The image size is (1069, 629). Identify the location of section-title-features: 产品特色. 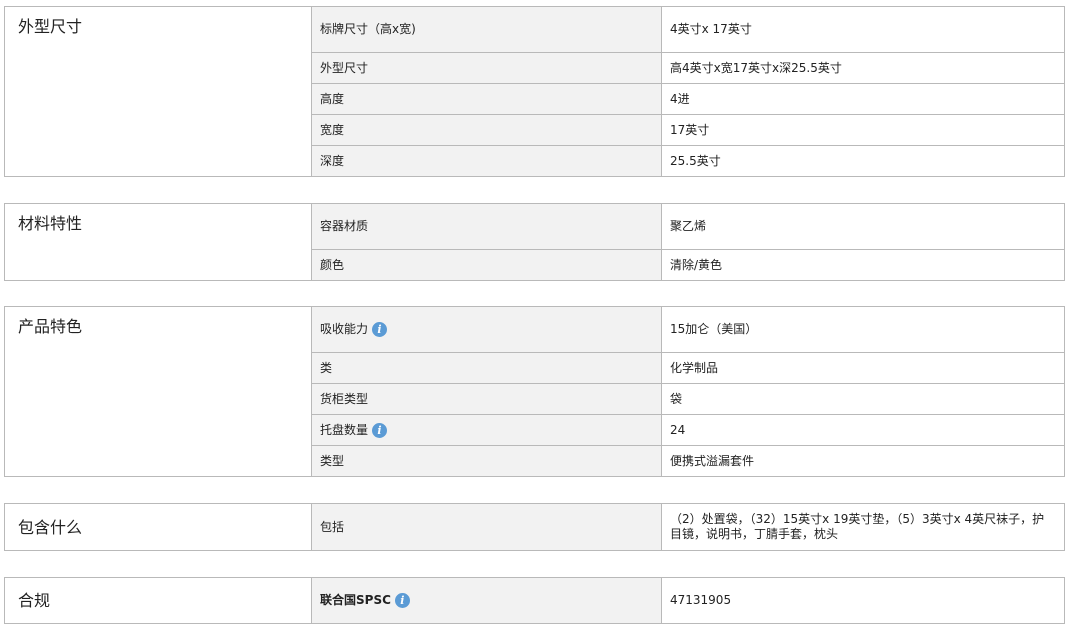
(158, 391).